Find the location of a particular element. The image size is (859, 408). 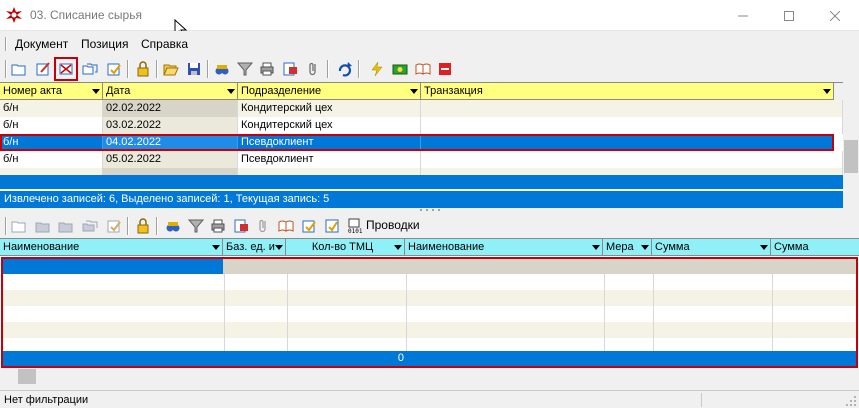

col-item-name-2: Наименование is located at coordinates (504, 247).